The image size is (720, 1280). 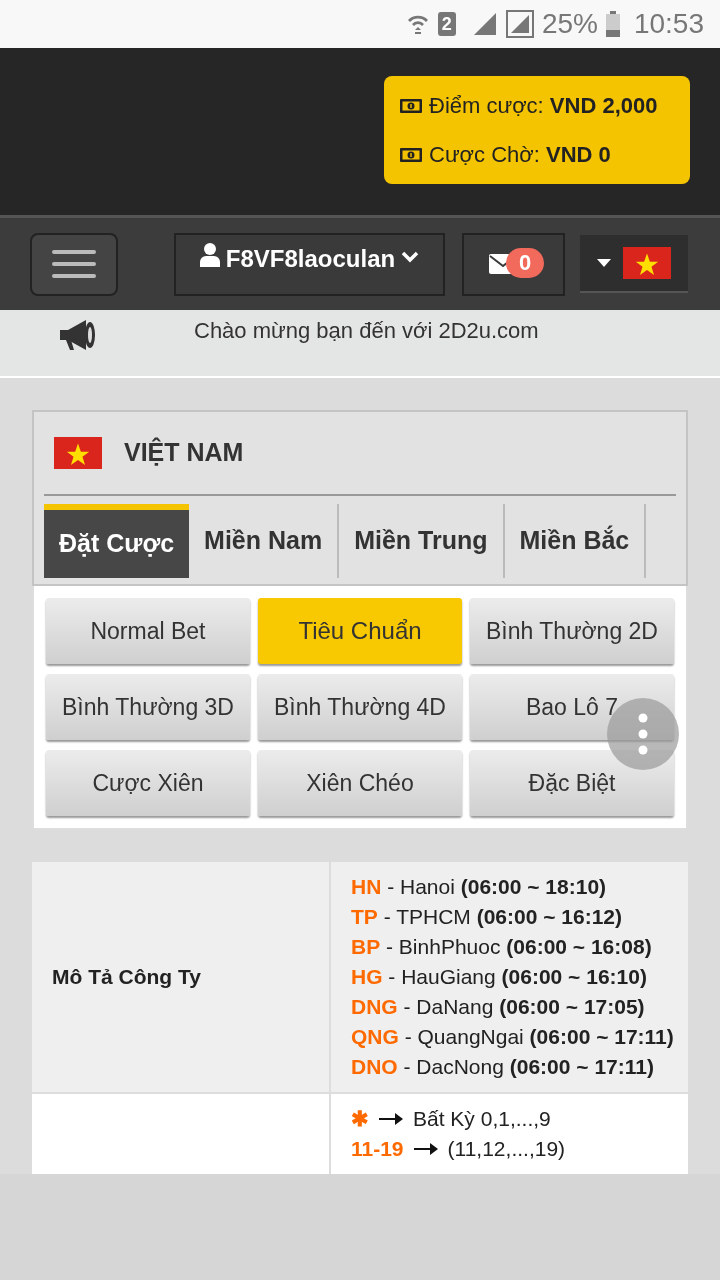 I want to click on menu-icon, so click(x=74, y=264).